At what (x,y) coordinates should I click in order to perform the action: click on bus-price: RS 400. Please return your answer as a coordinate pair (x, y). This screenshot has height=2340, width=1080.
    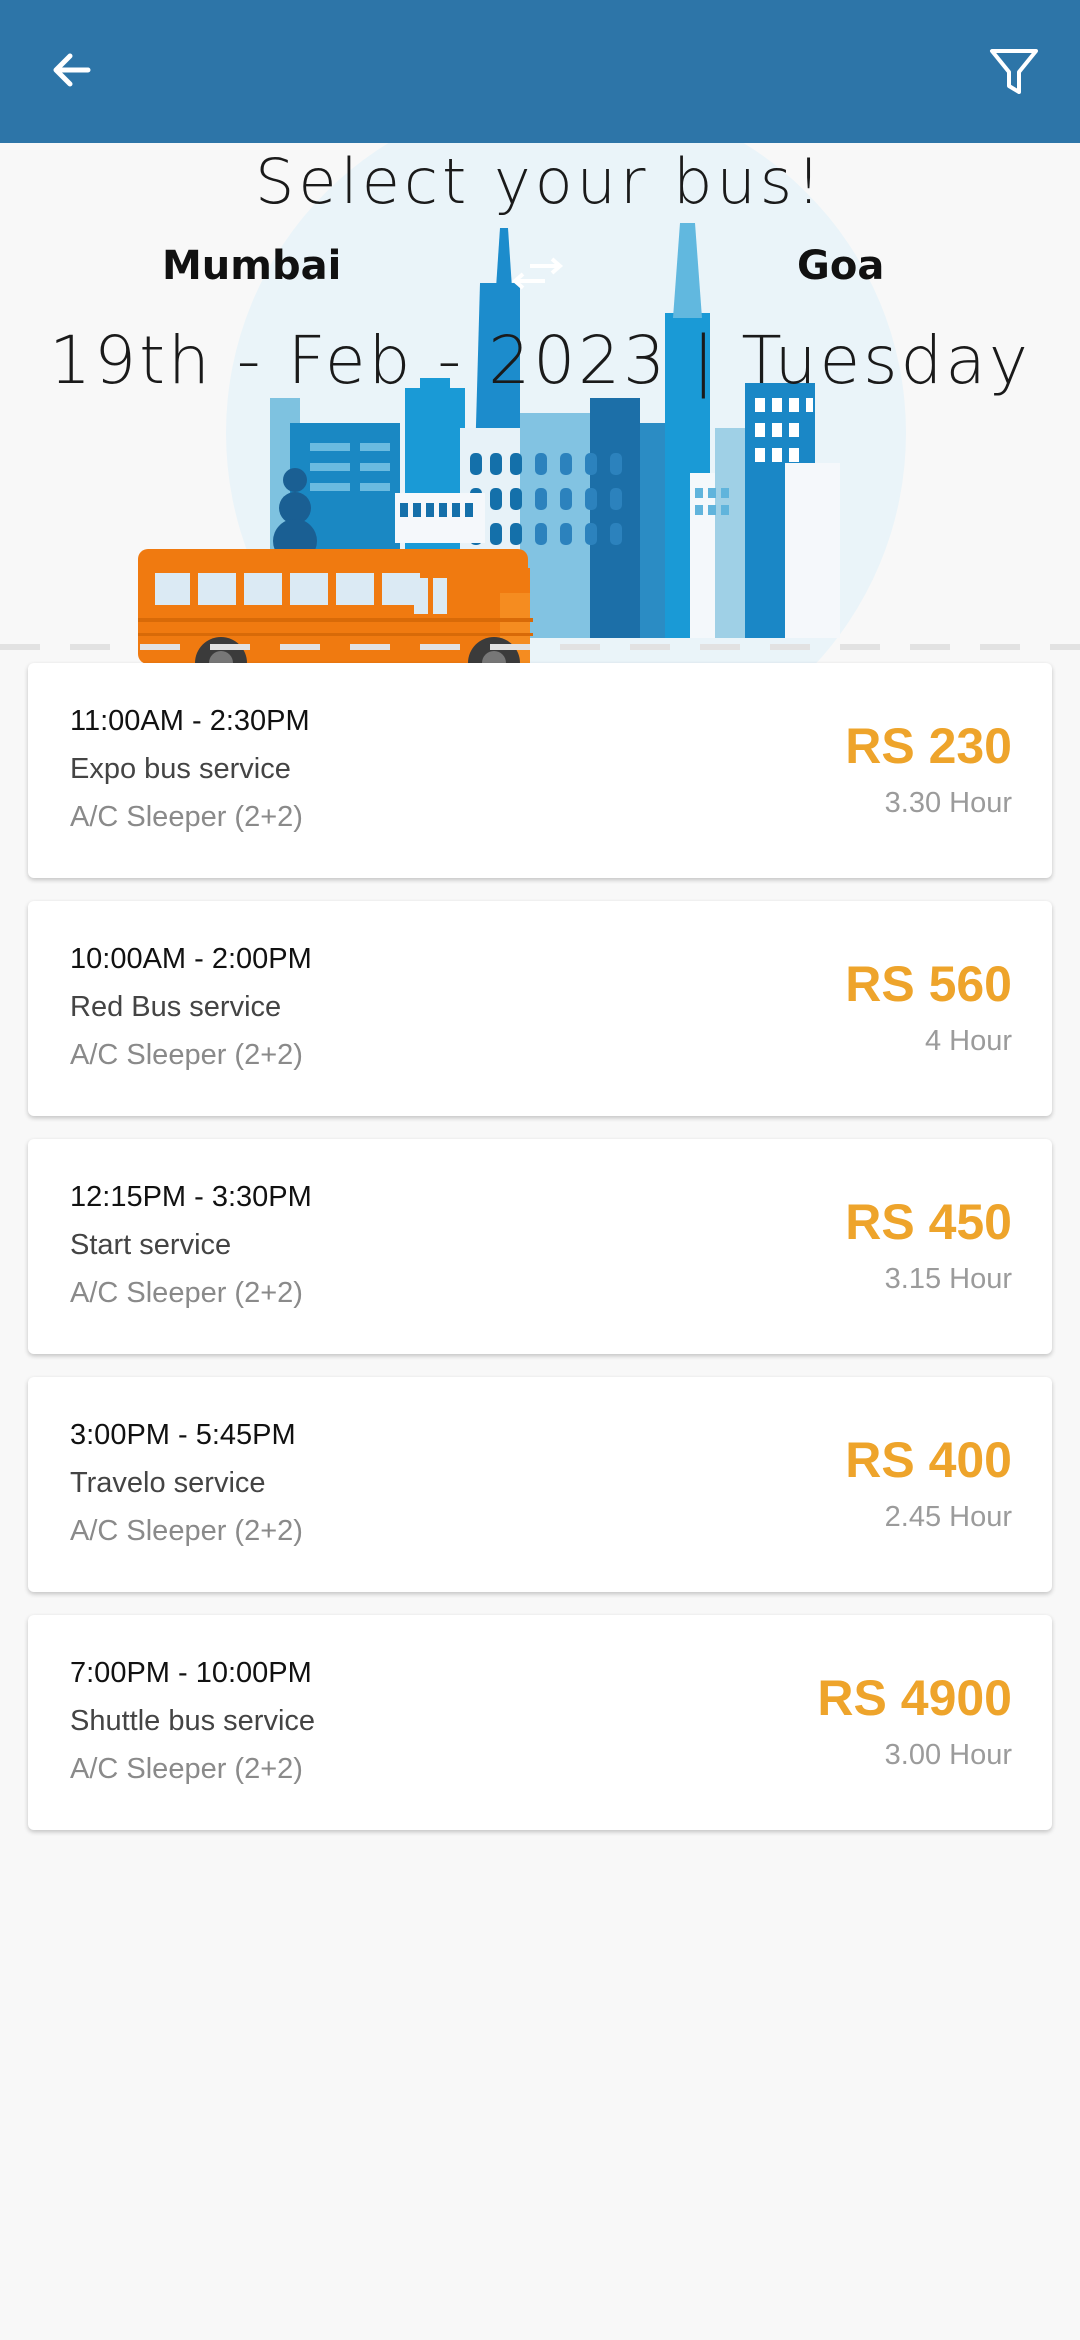
    Looking at the image, I should click on (928, 1460).